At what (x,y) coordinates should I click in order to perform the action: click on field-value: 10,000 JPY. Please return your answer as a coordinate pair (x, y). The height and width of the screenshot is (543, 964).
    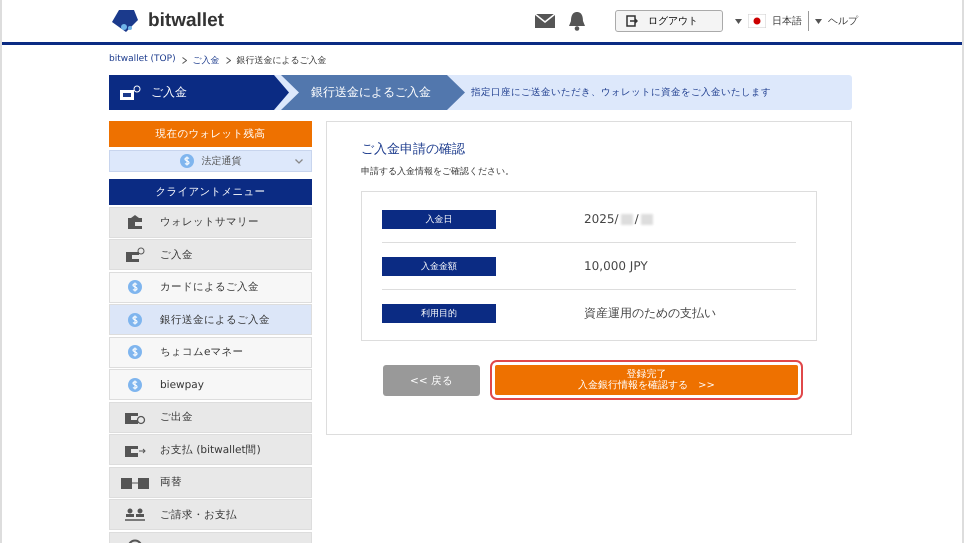
    Looking at the image, I should click on (616, 266).